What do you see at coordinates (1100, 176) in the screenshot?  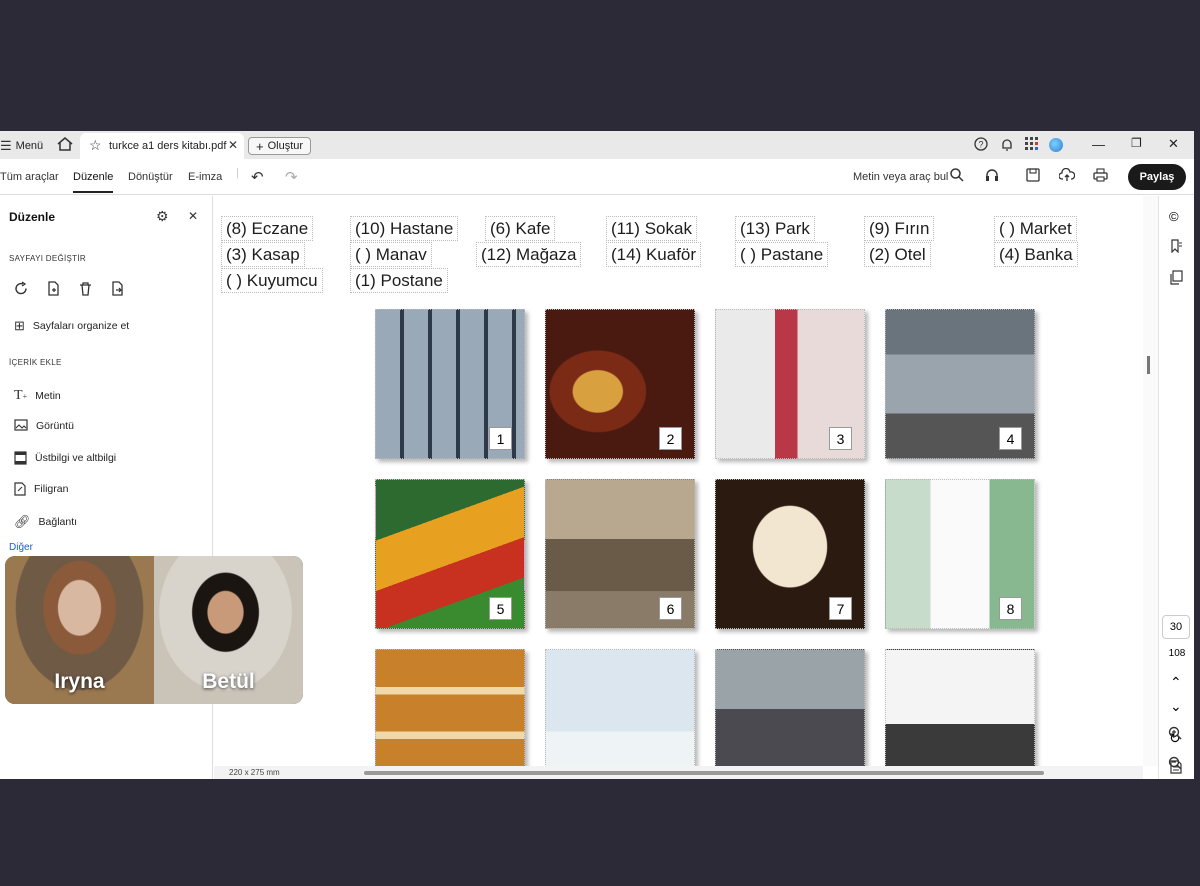 I see `print-icon` at bounding box center [1100, 176].